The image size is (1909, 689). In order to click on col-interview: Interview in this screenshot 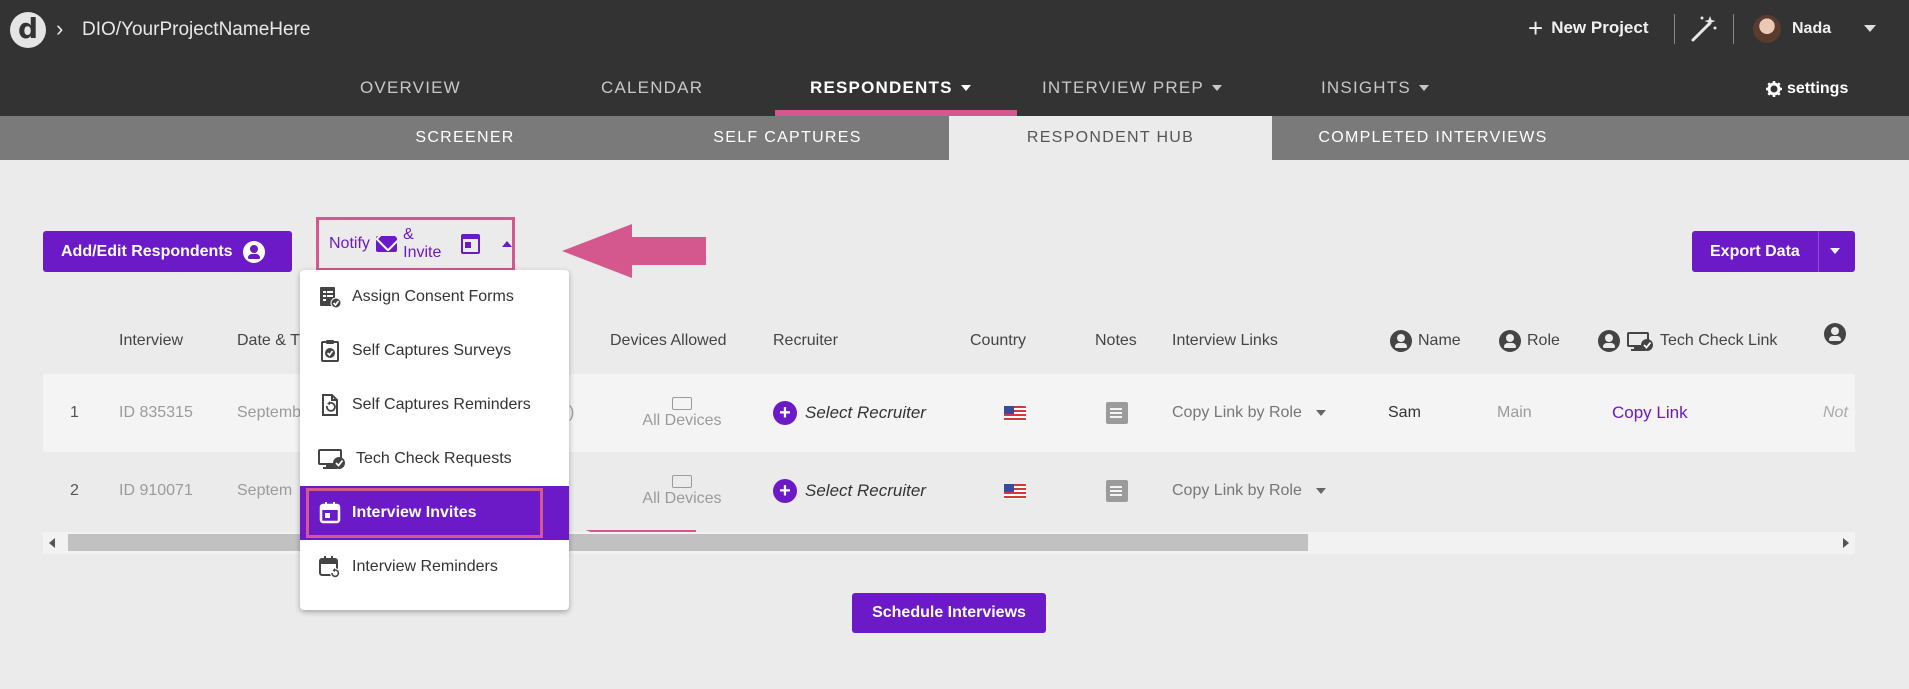, I will do `click(151, 341)`.